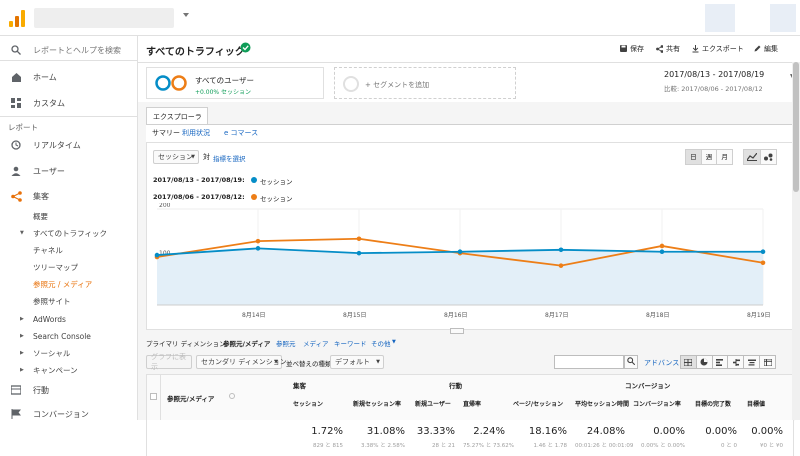 The image size is (800, 456). What do you see at coordinates (166, 133) in the screenshot?
I see `subtab-summary: サマリー` at bounding box center [166, 133].